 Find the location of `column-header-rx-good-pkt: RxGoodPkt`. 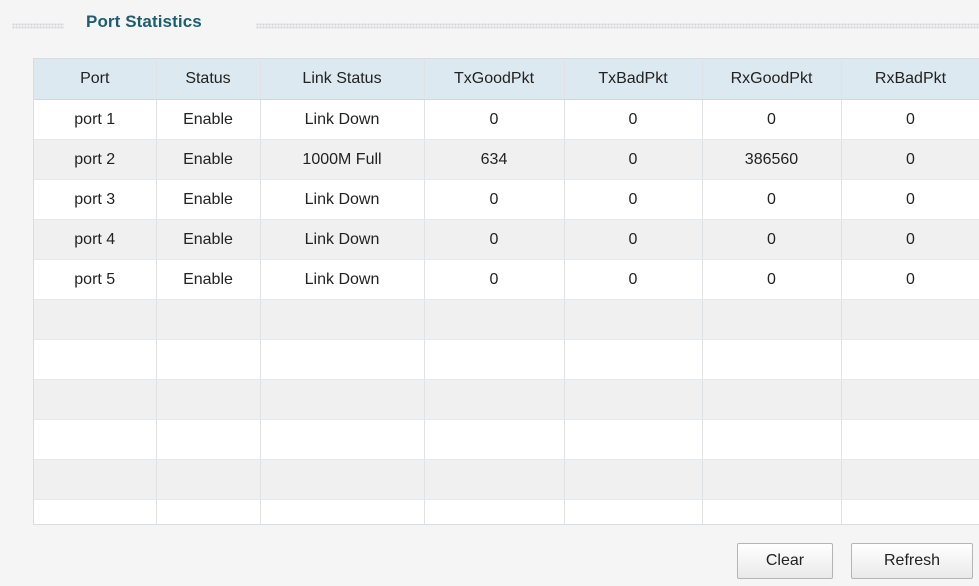

column-header-rx-good-pkt: RxGoodPkt is located at coordinates (772, 79).